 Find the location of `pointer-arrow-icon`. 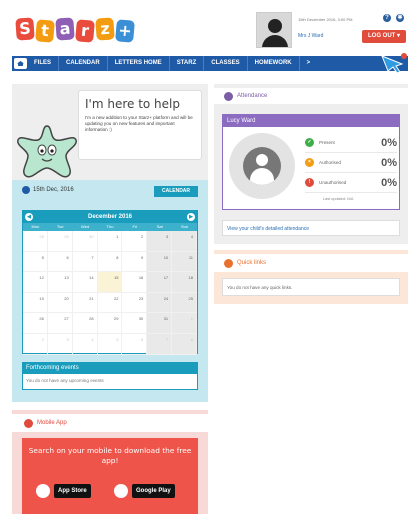

pointer-arrow-icon is located at coordinates (394, 63).